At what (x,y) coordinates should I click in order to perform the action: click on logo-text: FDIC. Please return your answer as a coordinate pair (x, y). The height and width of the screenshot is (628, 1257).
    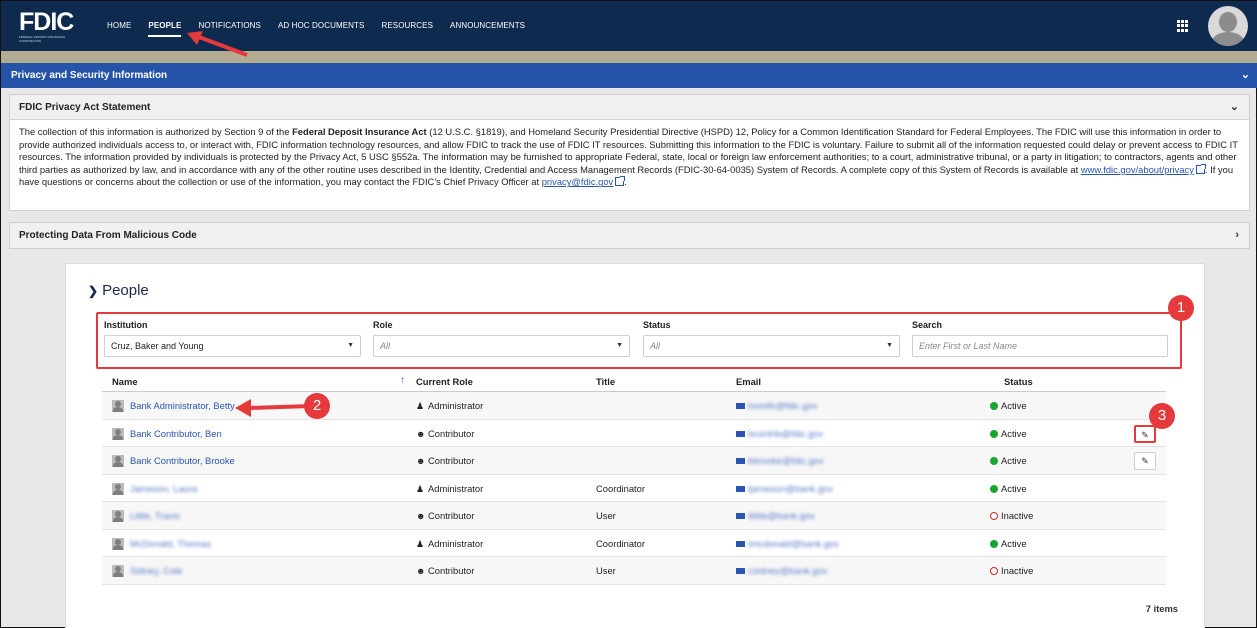
    Looking at the image, I should click on (46, 22).